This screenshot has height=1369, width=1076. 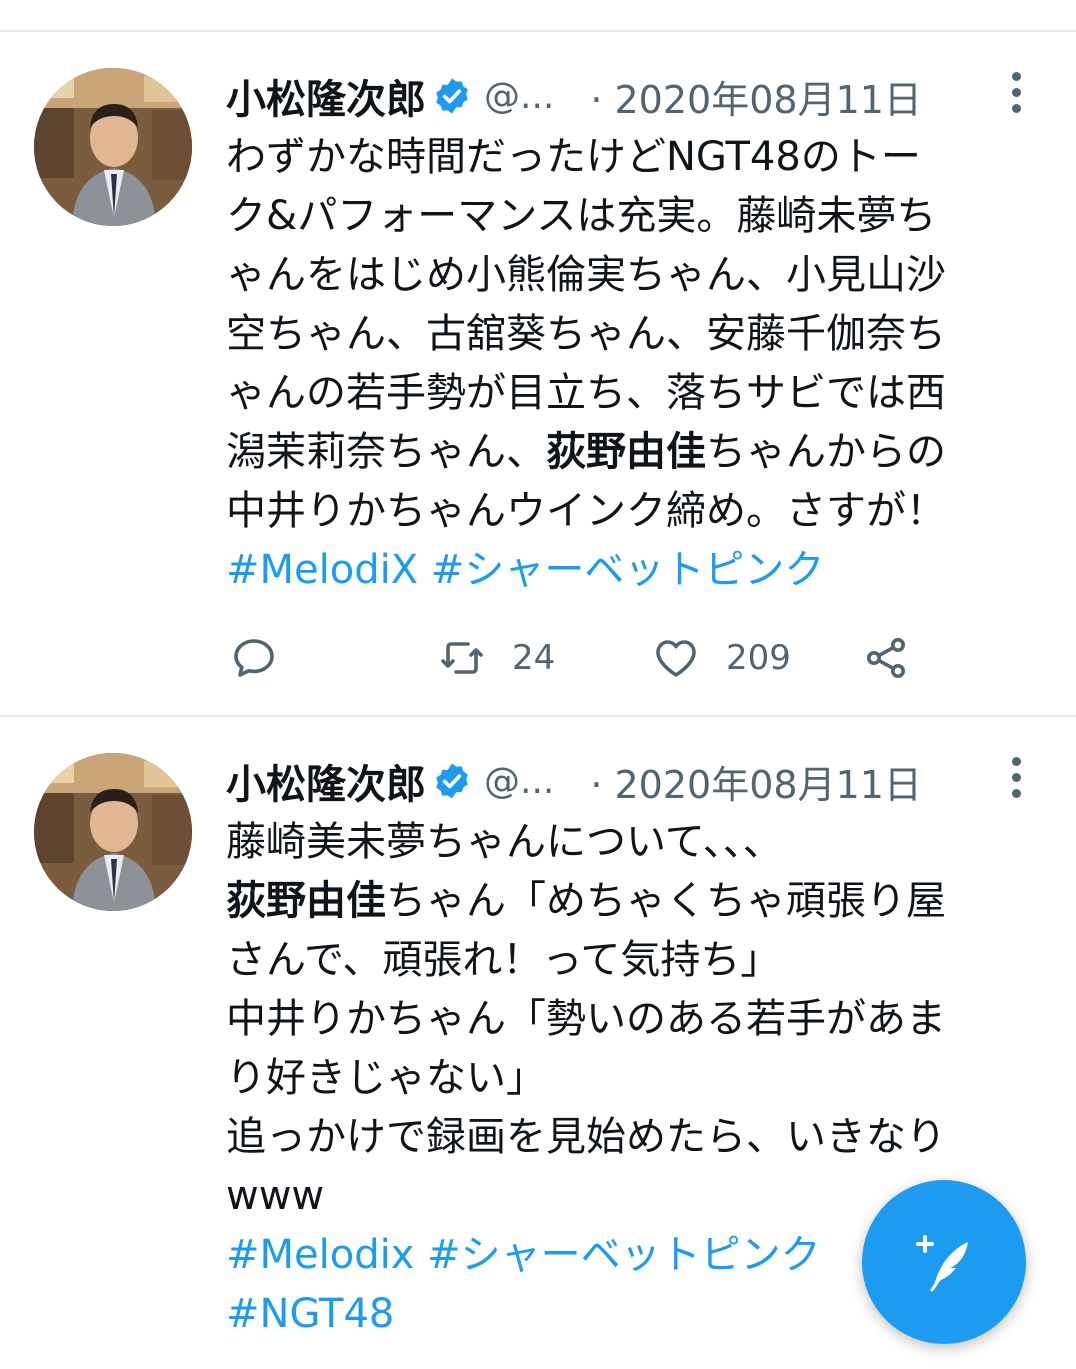 What do you see at coordinates (496, 658) in the screenshot?
I see `retweet-button: 24` at bounding box center [496, 658].